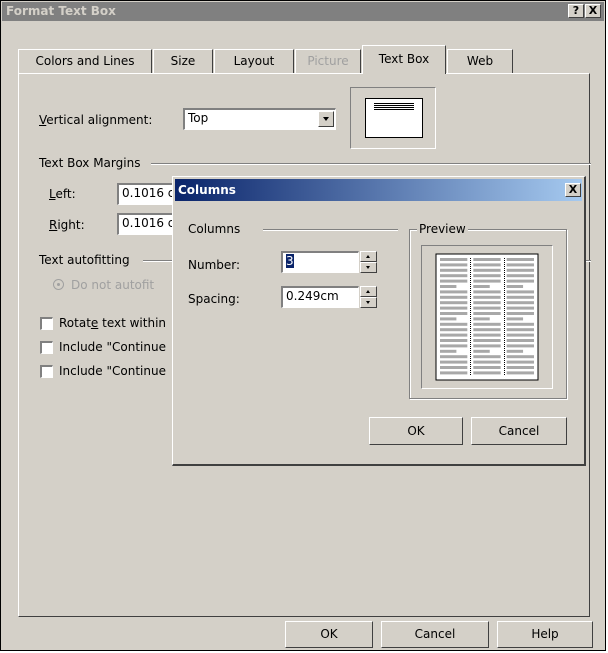 Image resolution: width=608 pixels, height=653 pixels. Describe the element at coordinates (519, 431) in the screenshot. I see `columns-cancel-button: Cancel` at that location.